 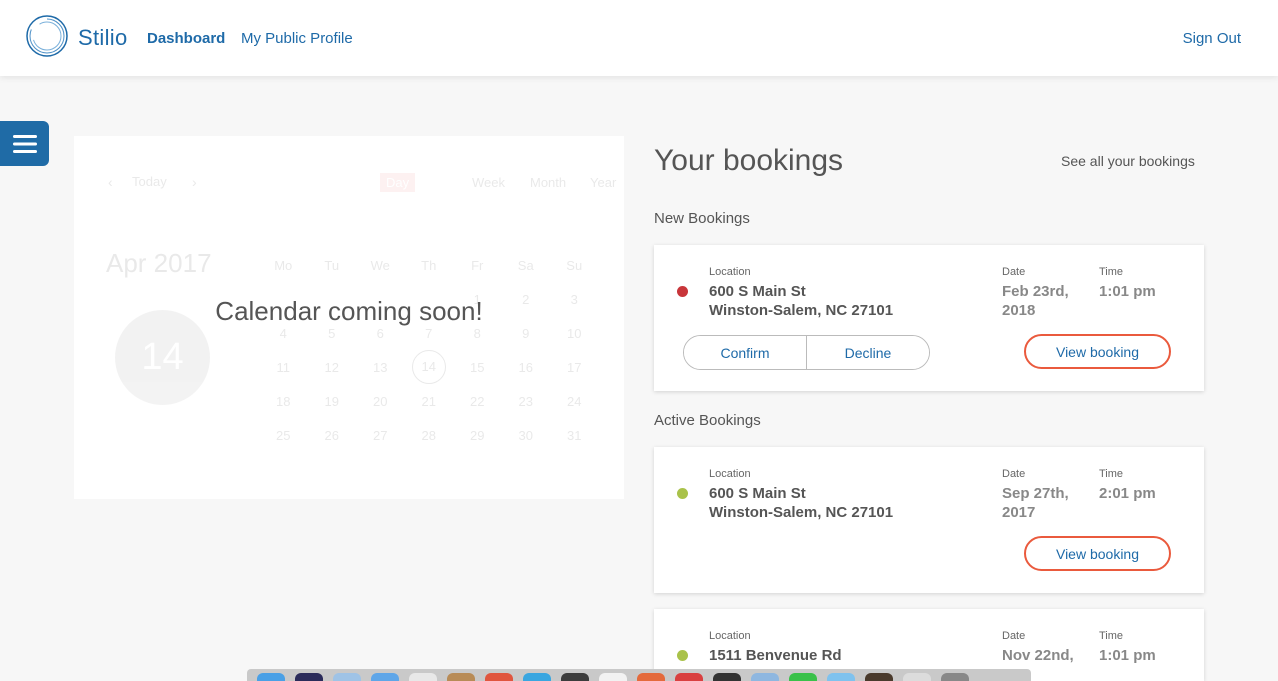 I want to click on calendar-day: 19, so click(x=331, y=401).